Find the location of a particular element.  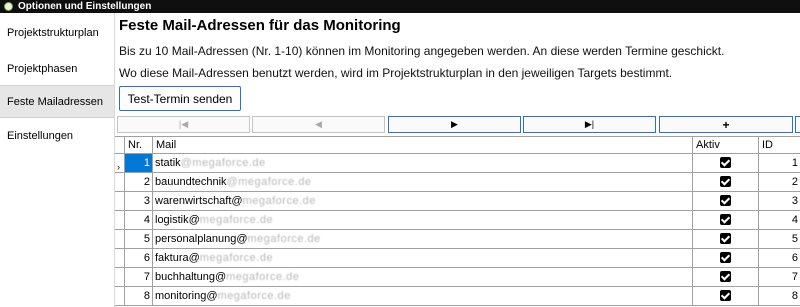

grid-header: Nr. Mail Aktiv ID is located at coordinates (457, 145).